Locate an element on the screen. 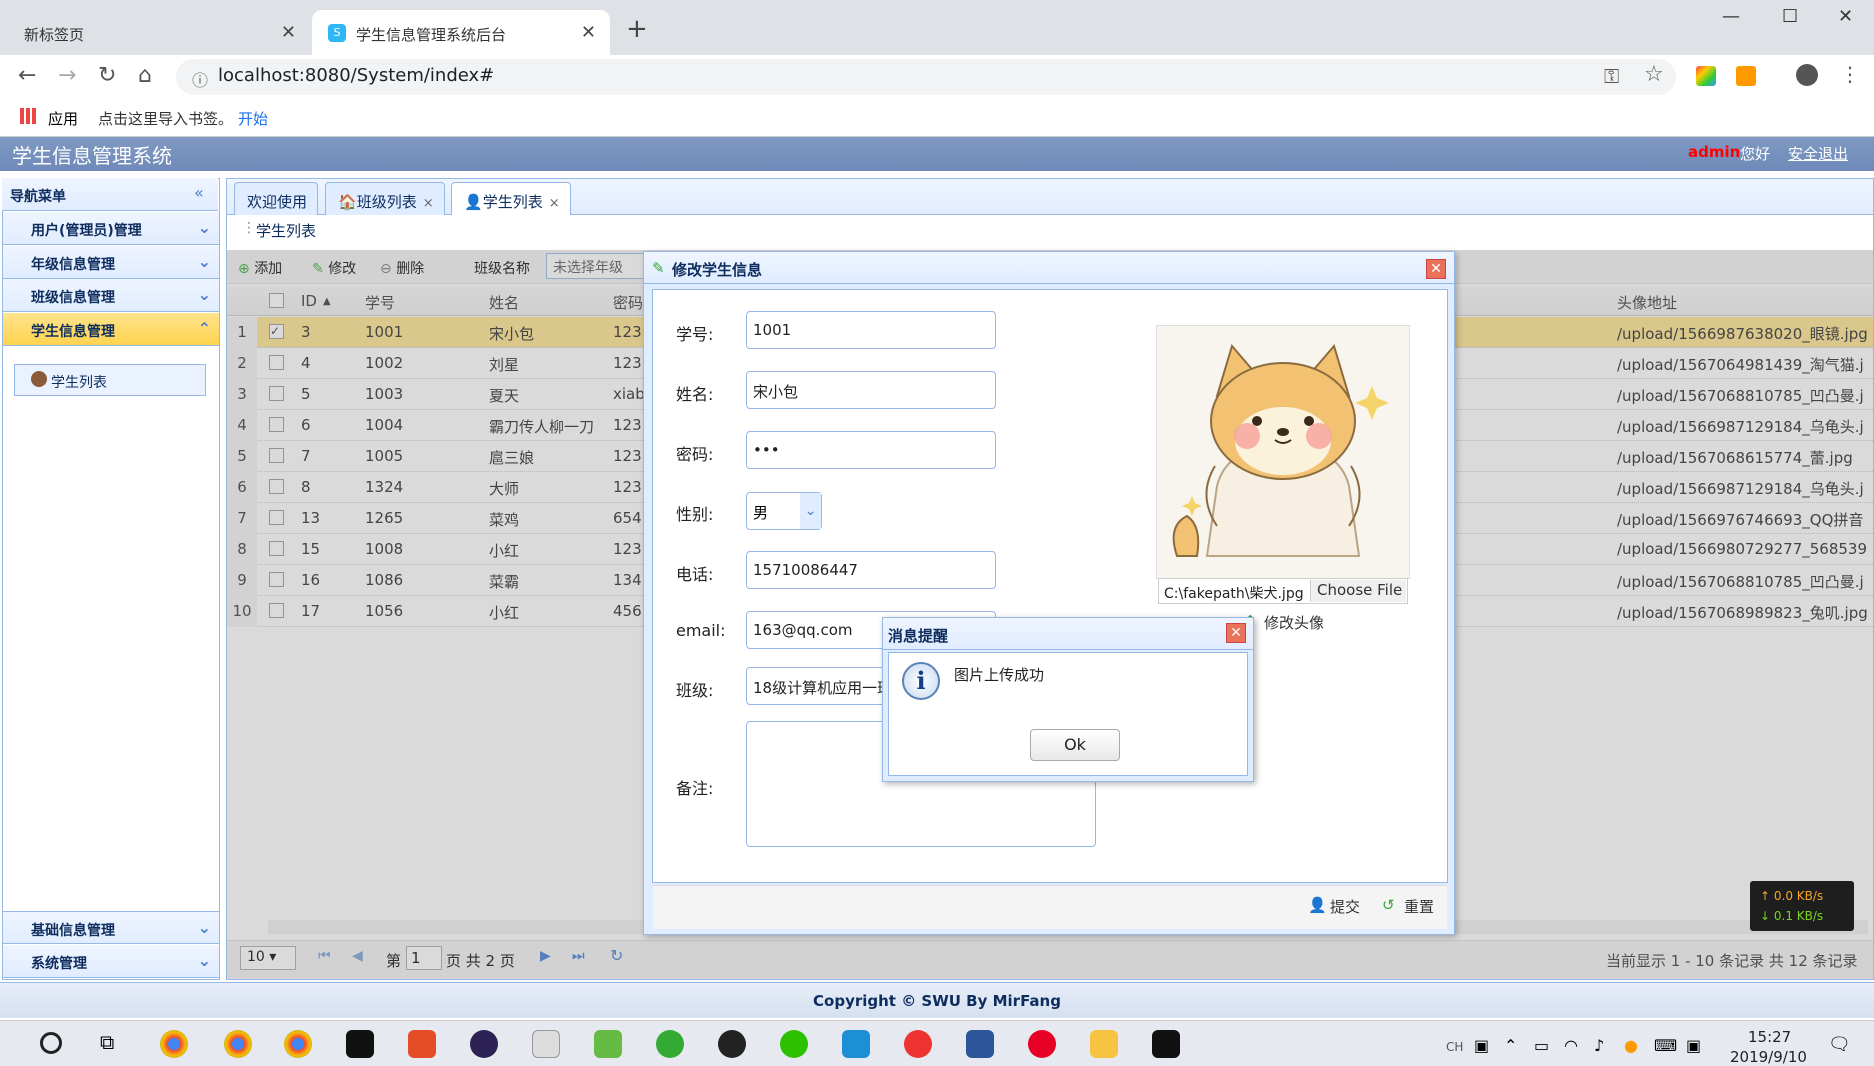 This screenshot has width=1874, height=1066. back-icon: ← is located at coordinates (27, 75).